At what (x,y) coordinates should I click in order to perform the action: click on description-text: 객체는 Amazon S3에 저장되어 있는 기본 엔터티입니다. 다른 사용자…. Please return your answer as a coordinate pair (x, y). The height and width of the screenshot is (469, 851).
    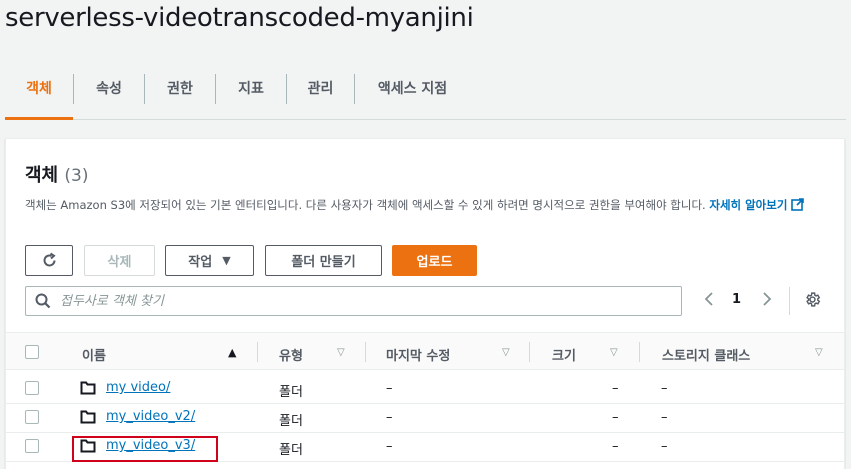
    Looking at the image, I should click on (365, 205).